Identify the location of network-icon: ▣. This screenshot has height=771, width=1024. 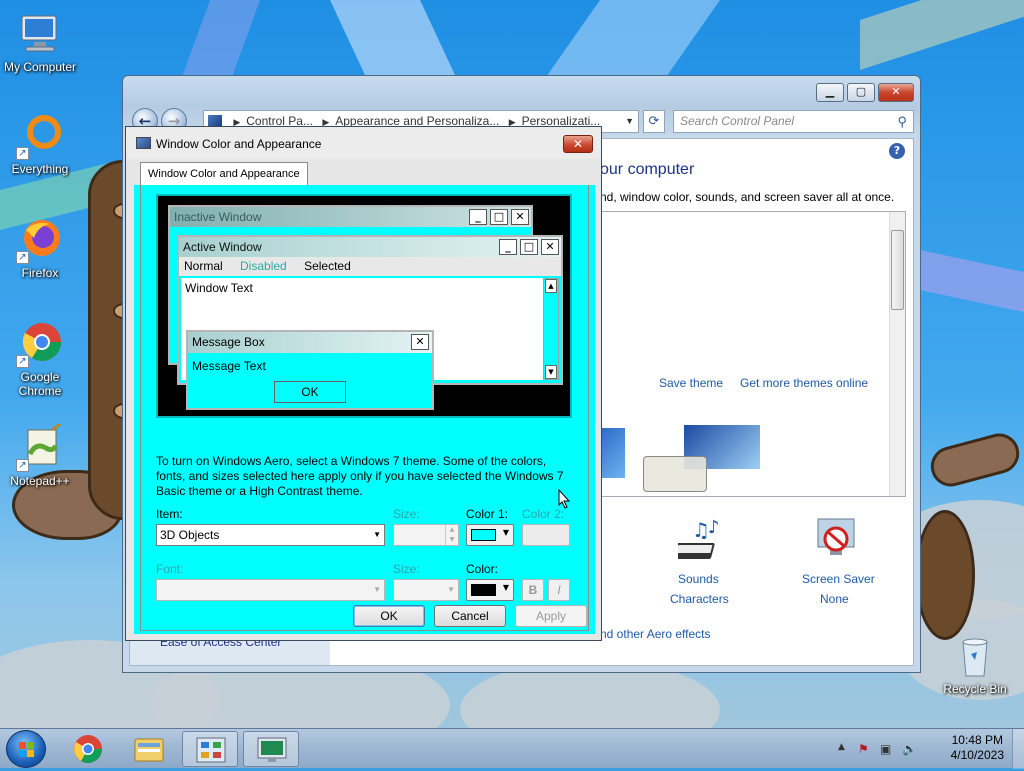
(885, 749).